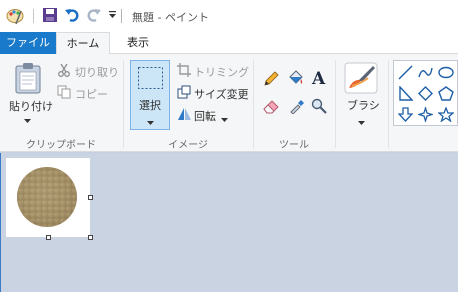 The height and width of the screenshot is (292, 458). What do you see at coordinates (425, 74) in the screenshot?
I see `curve-shape-icon` at bounding box center [425, 74].